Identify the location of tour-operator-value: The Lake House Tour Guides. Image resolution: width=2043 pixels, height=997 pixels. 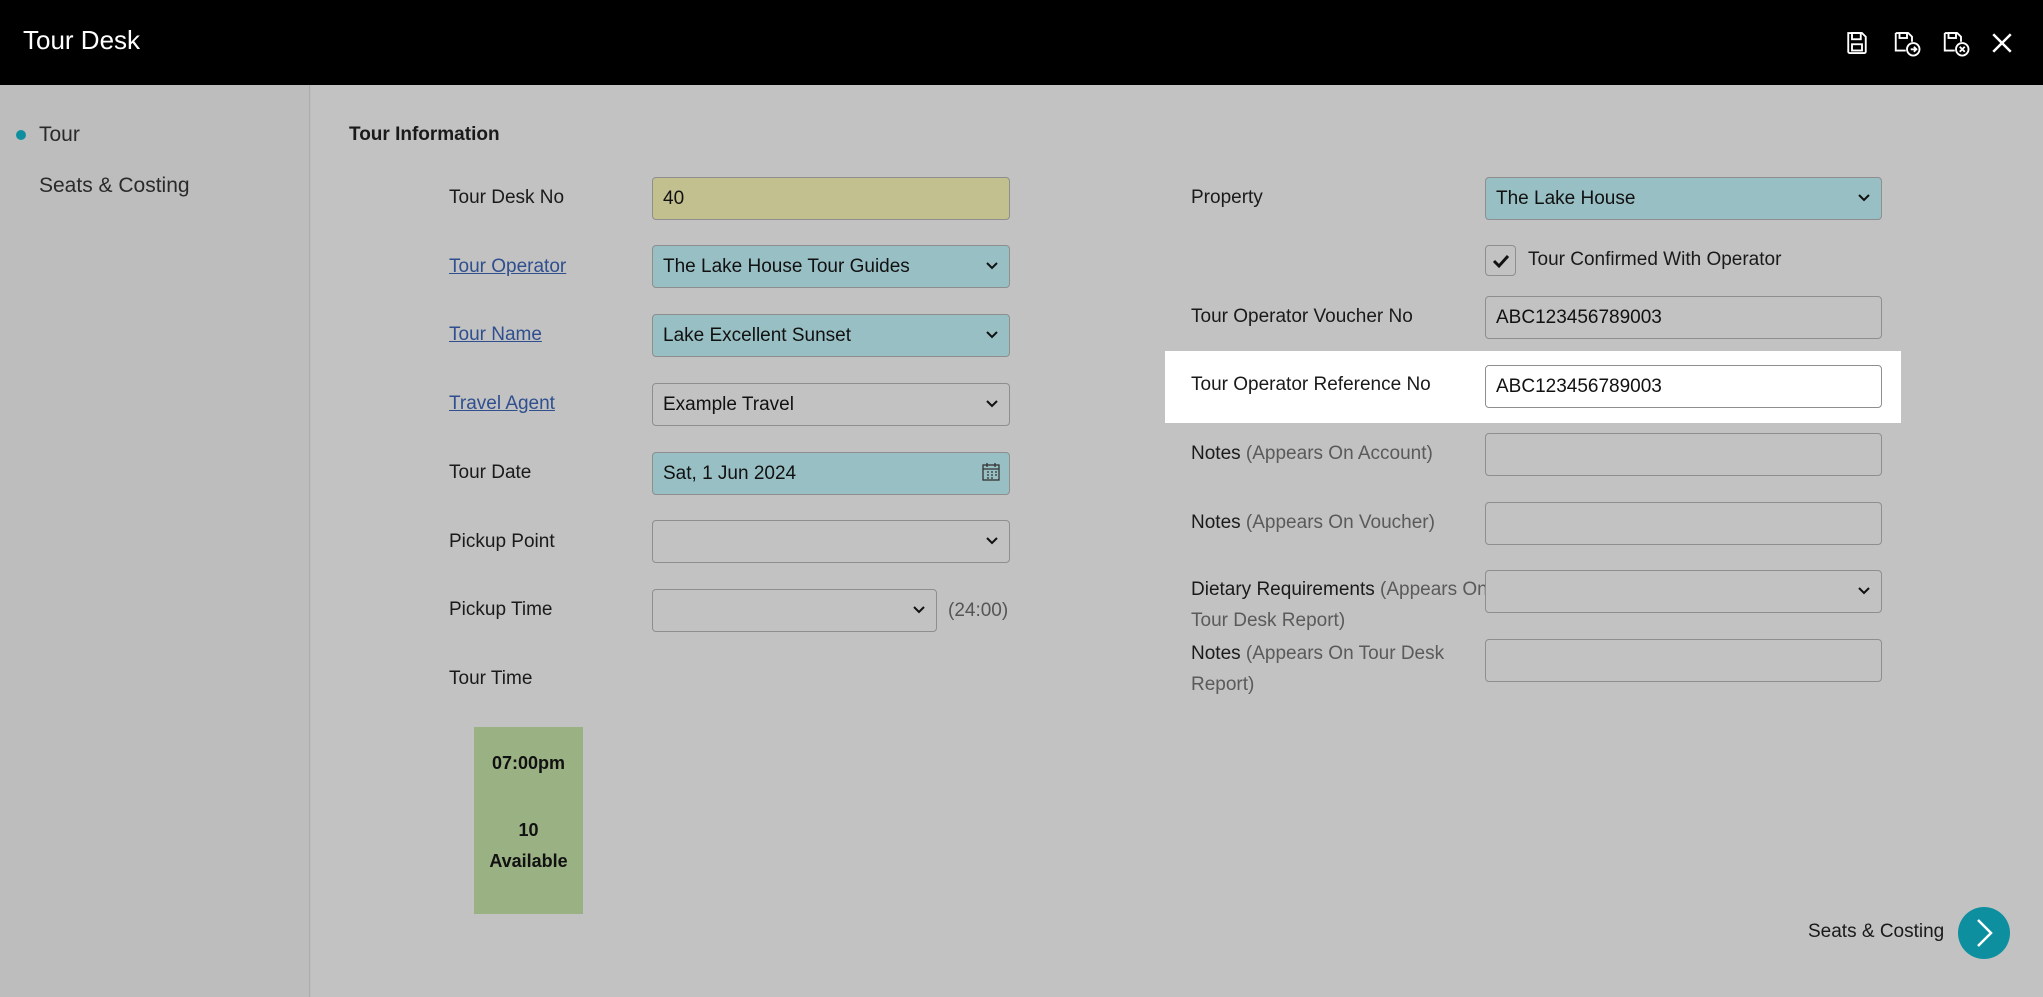
(786, 266).